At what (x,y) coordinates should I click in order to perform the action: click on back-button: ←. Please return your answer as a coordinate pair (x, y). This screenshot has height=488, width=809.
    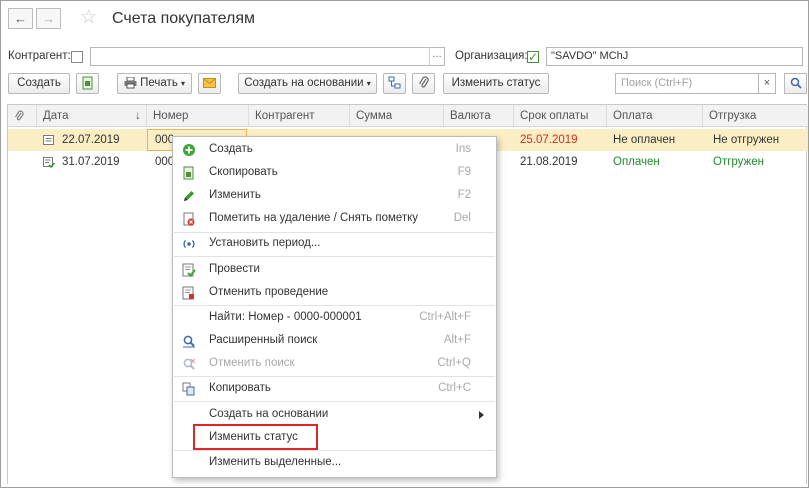
    Looking at the image, I should click on (20, 18).